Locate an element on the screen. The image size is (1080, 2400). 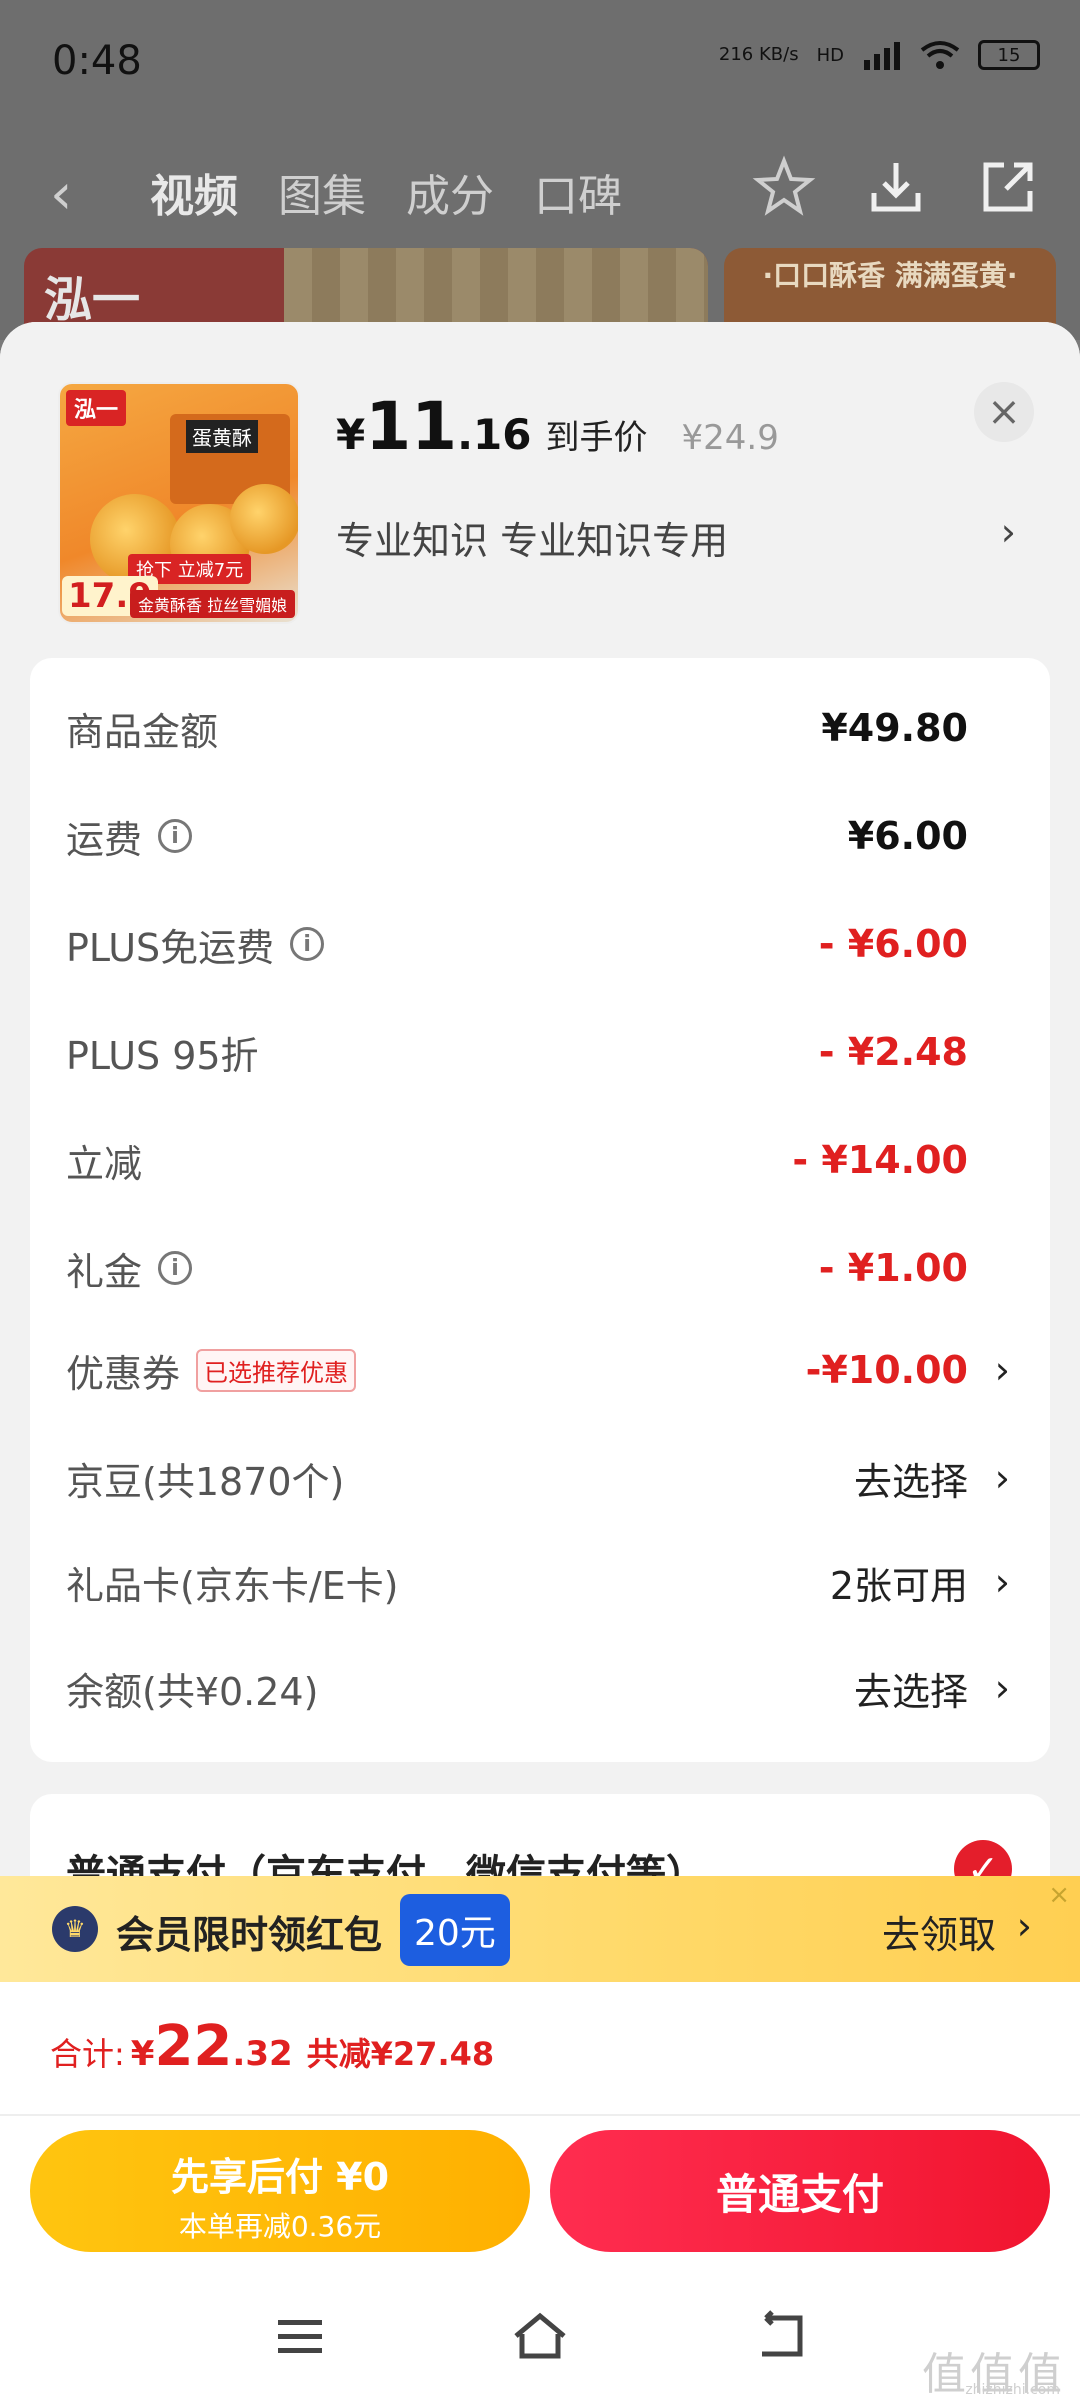
row-value: -¥10.00 is located at coordinates (886, 1370).